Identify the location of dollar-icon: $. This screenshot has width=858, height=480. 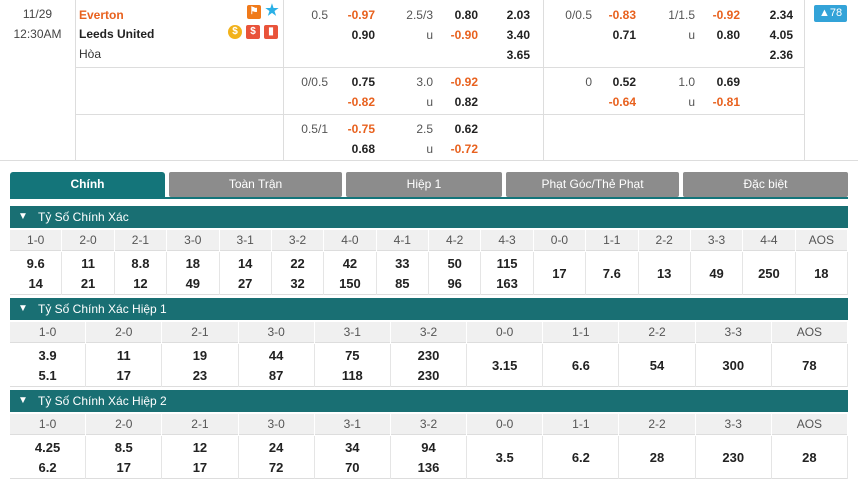
(253, 32).